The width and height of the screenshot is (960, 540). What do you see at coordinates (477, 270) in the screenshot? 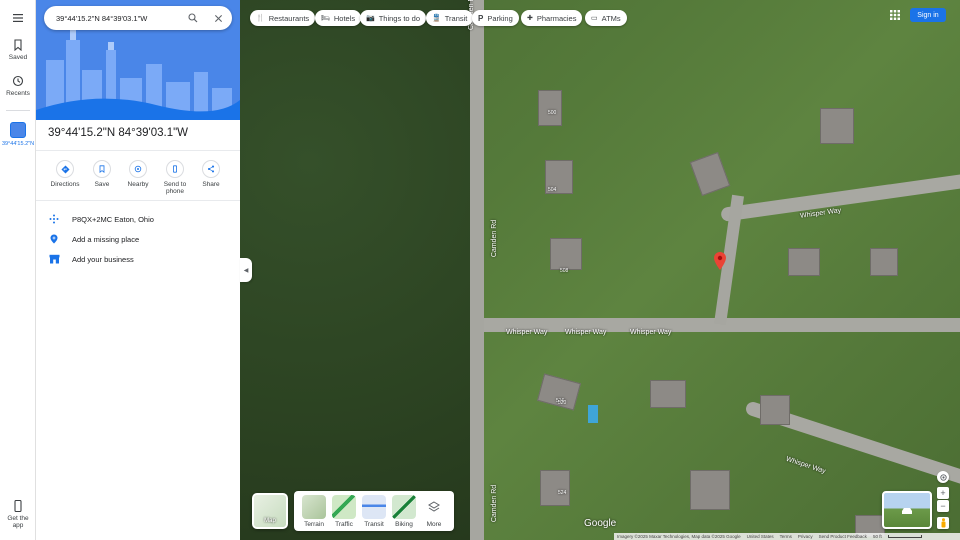
I see `camden-road` at bounding box center [477, 270].